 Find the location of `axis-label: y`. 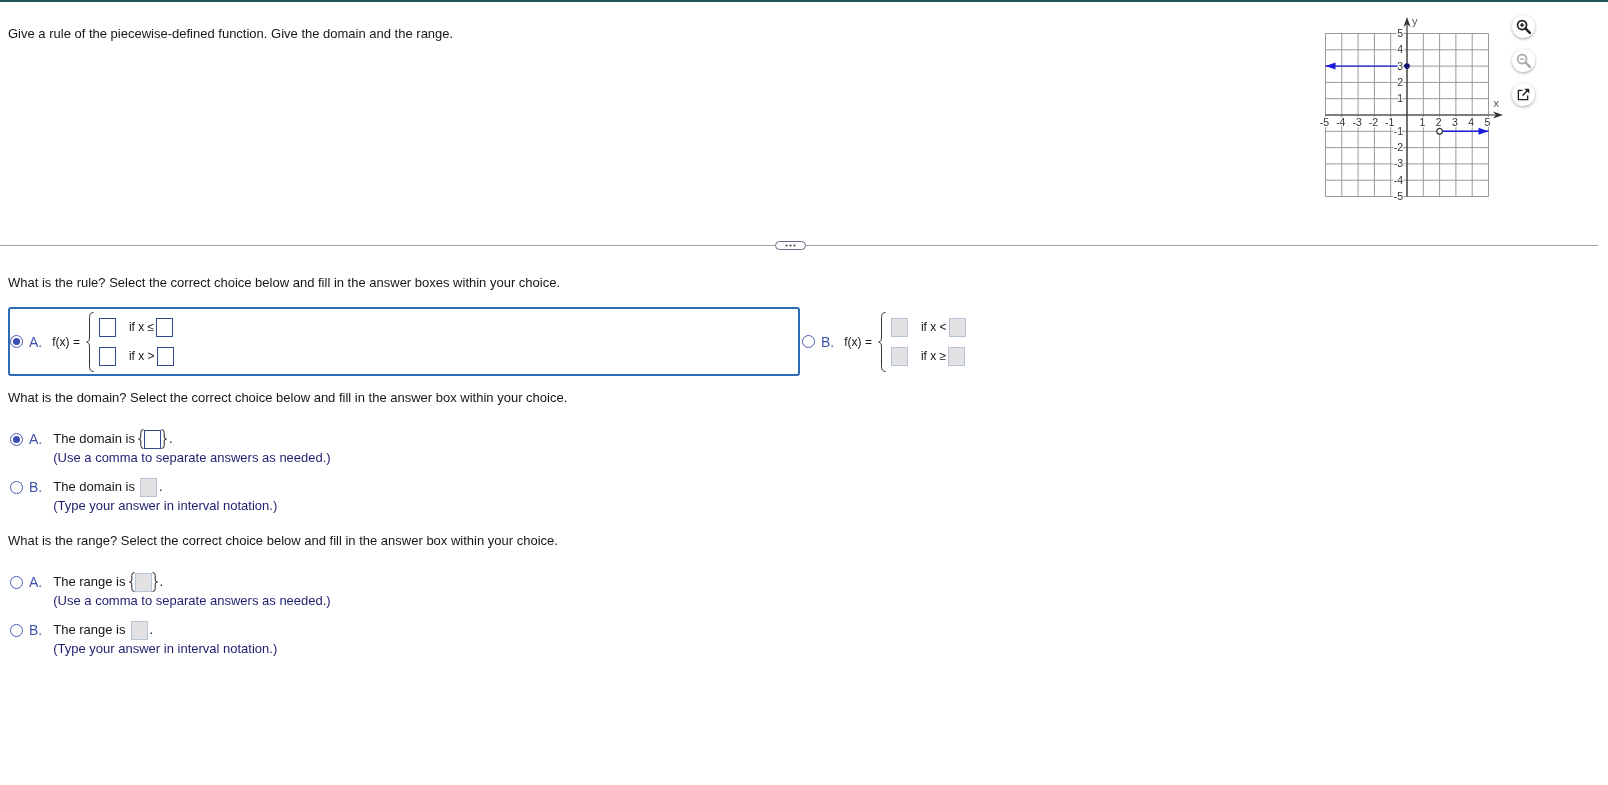

axis-label: y is located at coordinates (1415, 20).